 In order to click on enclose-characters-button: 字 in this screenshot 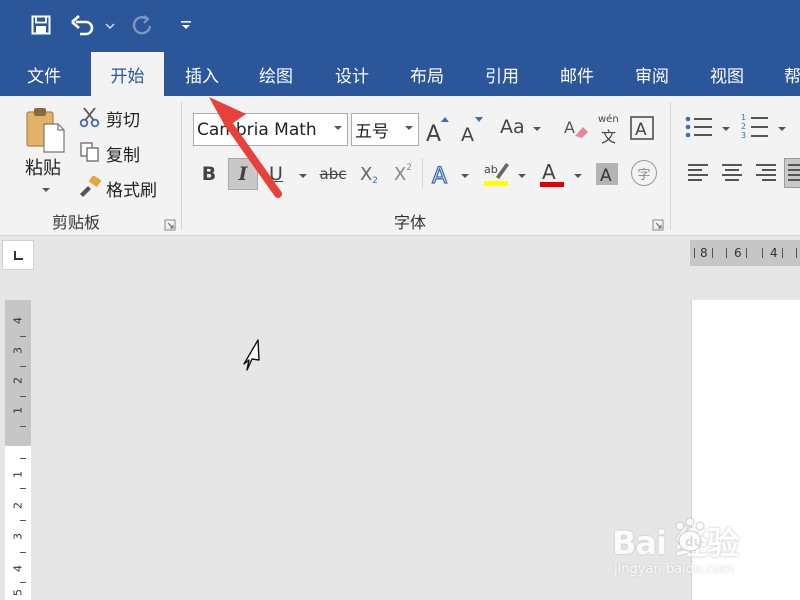, I will do `click(644, 173)`.